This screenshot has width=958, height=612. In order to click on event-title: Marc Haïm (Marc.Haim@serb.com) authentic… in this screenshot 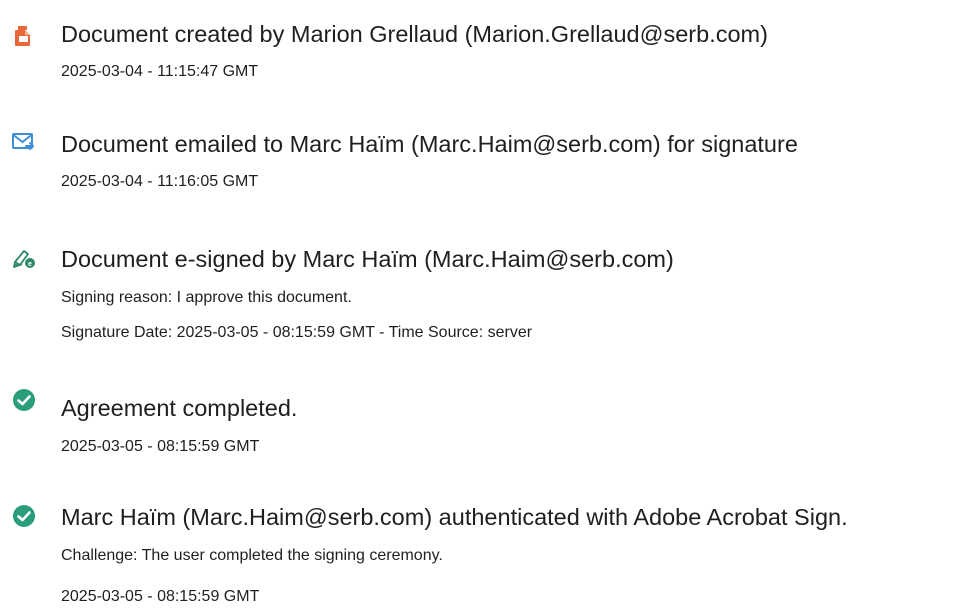, I will do `click(454, 517)`.